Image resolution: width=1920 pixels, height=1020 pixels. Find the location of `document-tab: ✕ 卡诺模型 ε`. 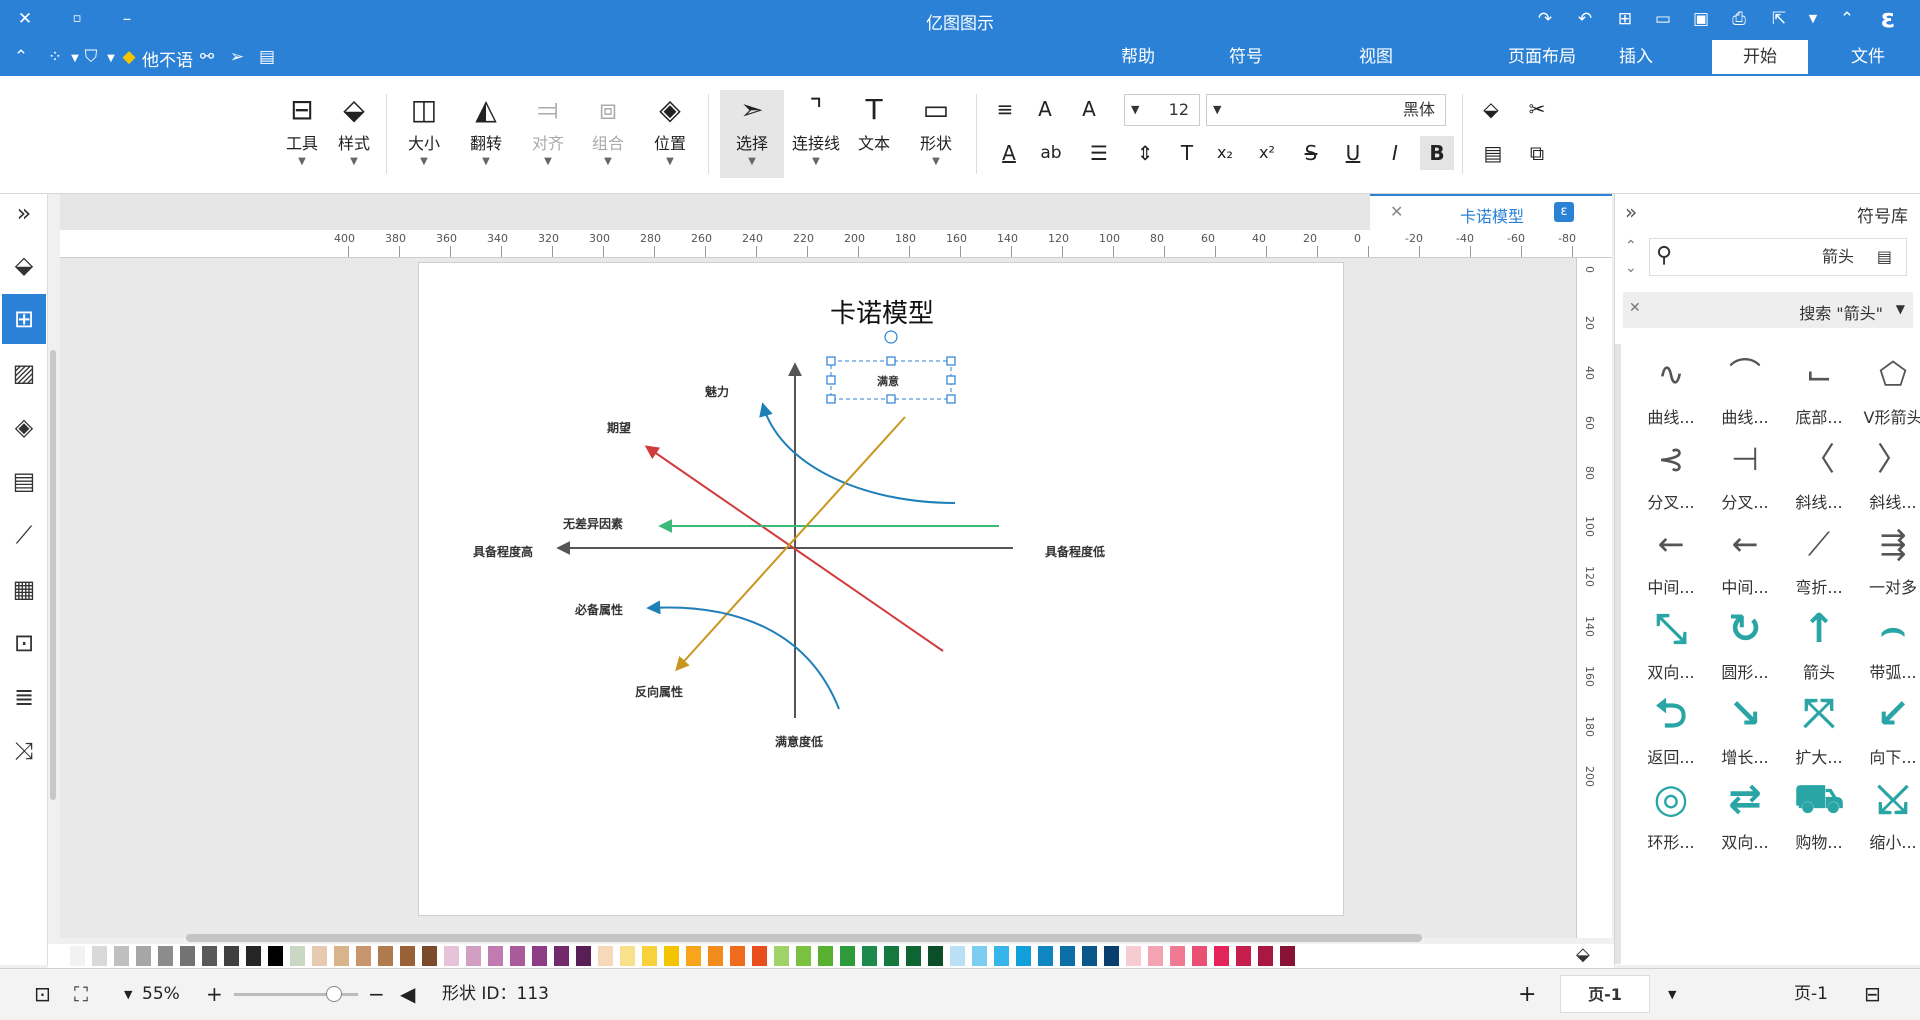

document-tab: ✕ 卡诺模型 ε is located at coordinates (1491, 212).